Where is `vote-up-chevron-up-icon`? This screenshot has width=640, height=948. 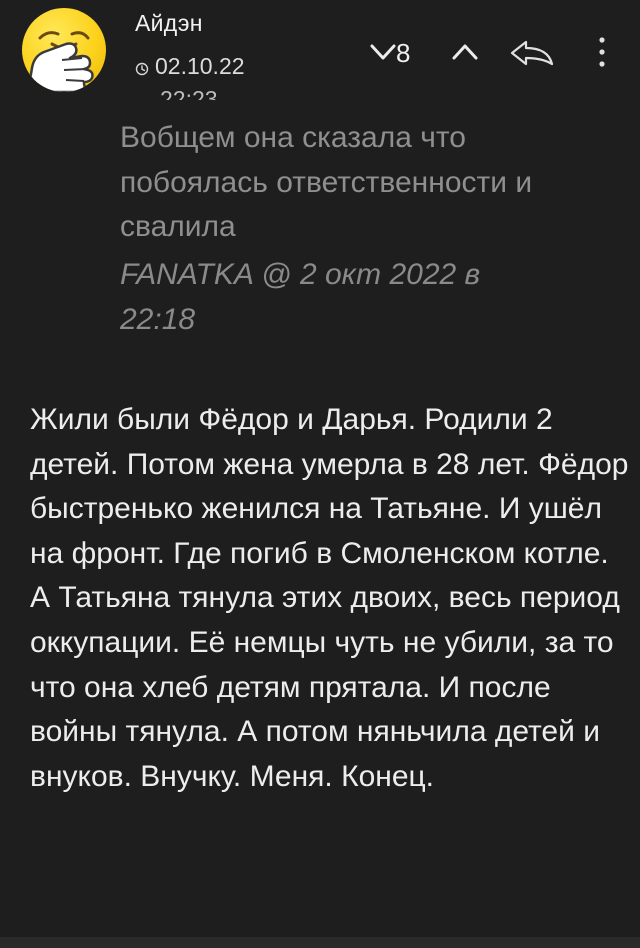 vote-up-chevron-up-icon is located at coordinates (465, 52).